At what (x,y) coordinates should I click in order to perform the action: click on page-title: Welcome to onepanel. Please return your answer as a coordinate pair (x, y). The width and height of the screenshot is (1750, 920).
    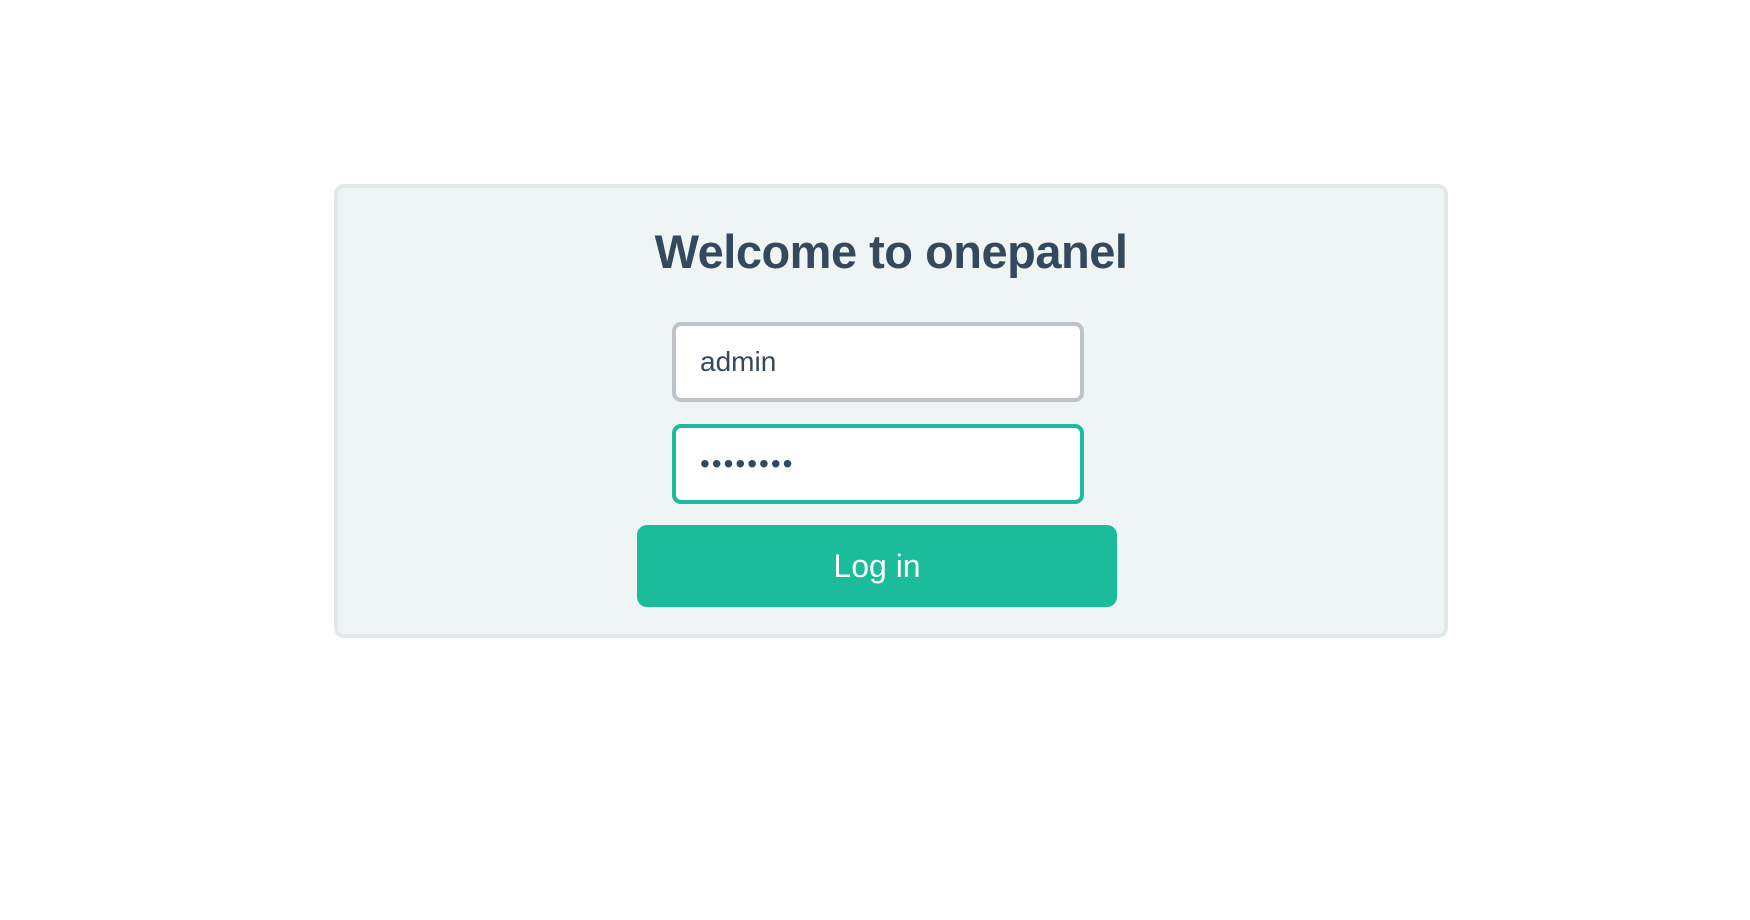
    Looking at the image, I should click on (891, 251).